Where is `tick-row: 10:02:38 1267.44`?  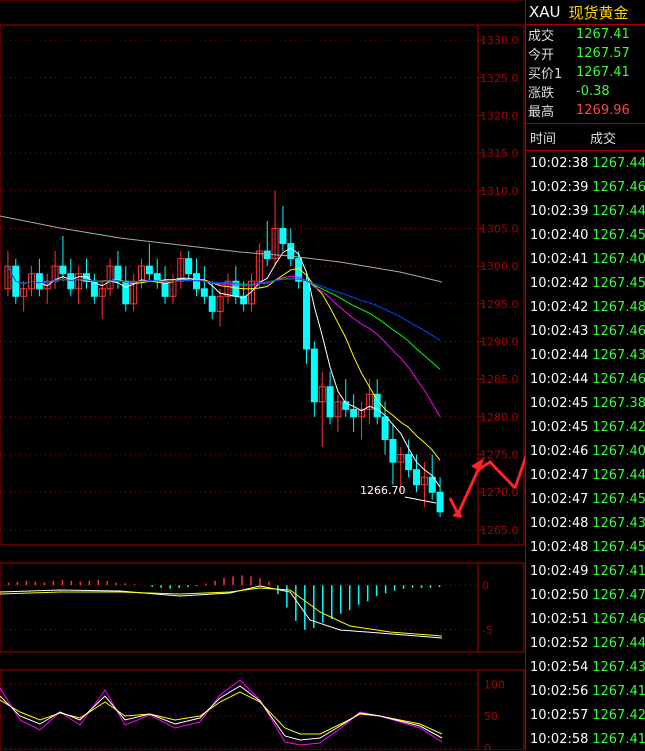
tick-row: 10:02:38 1267.44 is located at coordinates (585, 163).